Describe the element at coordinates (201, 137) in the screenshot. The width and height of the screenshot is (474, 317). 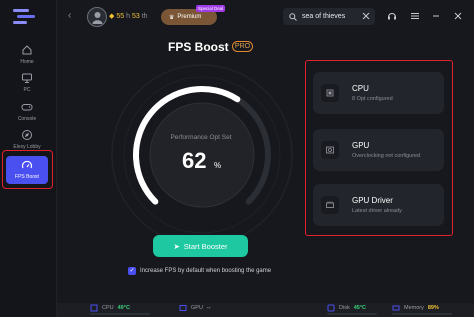
I see `gauge-label: Performance Opt Set` at that location.